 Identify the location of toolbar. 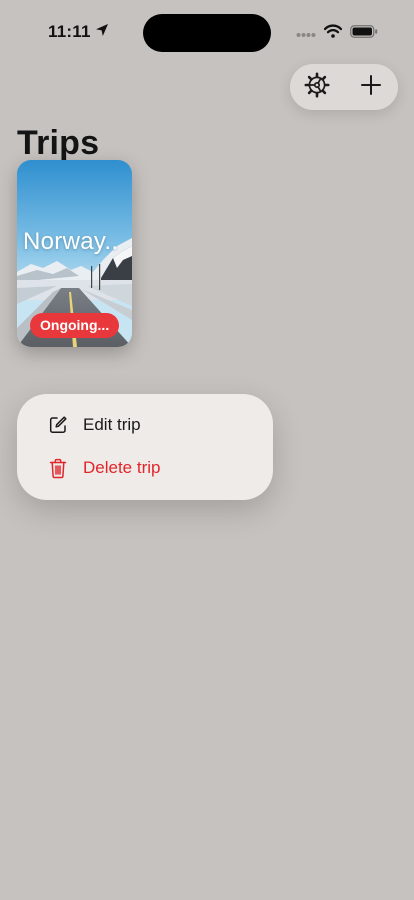
(344, 87).